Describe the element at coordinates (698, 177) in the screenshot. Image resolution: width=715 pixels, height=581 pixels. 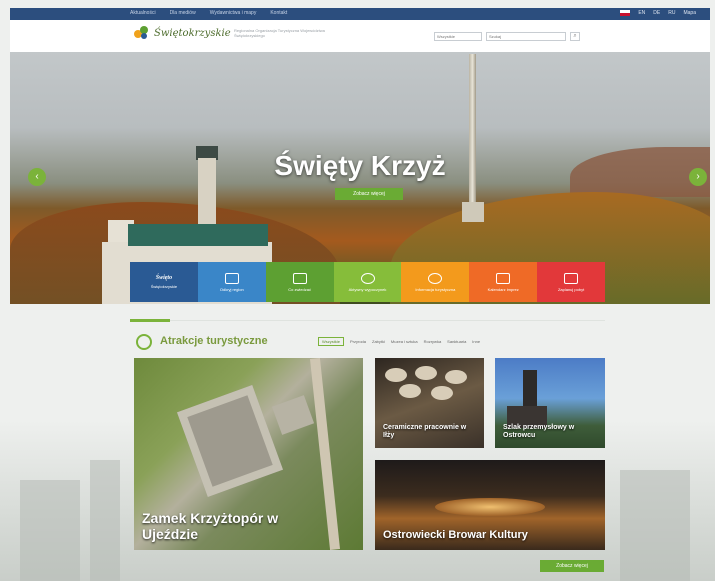
I see `chevron-right-icon: ›` at that location.